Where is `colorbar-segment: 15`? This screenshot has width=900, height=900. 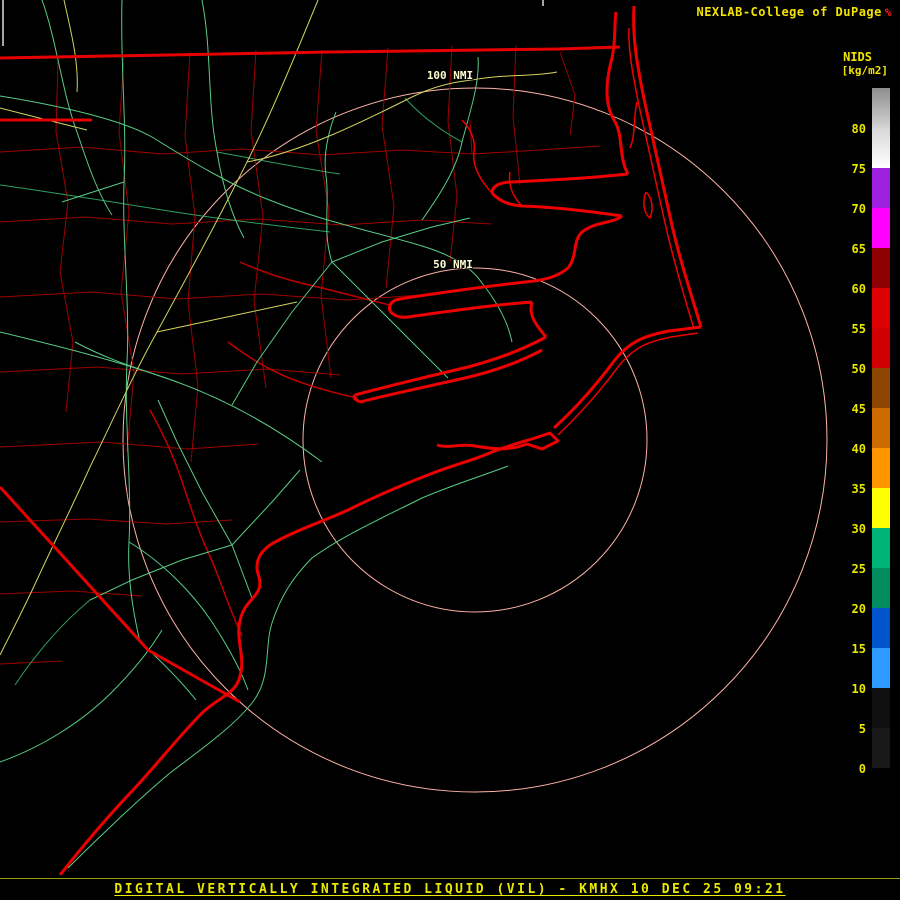 colorbar-segment: 15 is located at coordinates (860, 632).